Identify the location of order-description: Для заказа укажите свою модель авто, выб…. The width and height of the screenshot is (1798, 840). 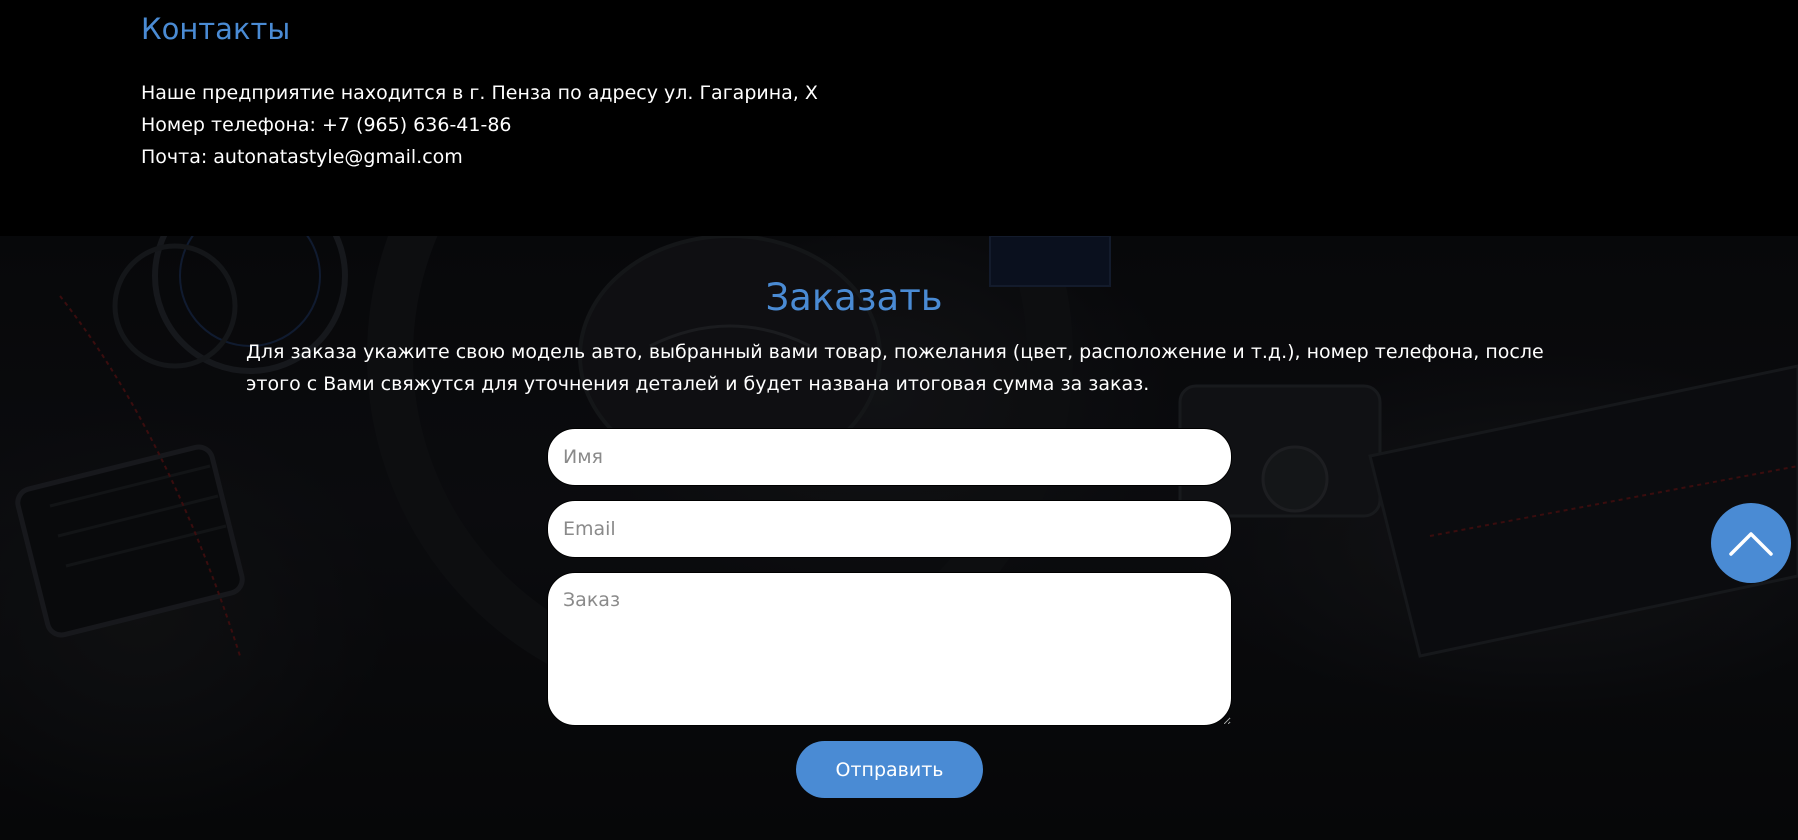
(895, 368).